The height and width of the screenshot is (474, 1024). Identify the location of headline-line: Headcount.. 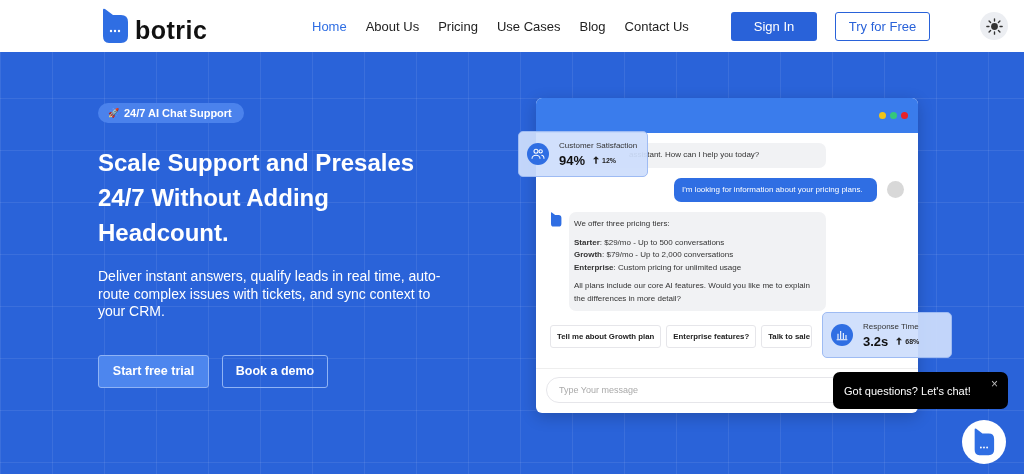
(163, 233).